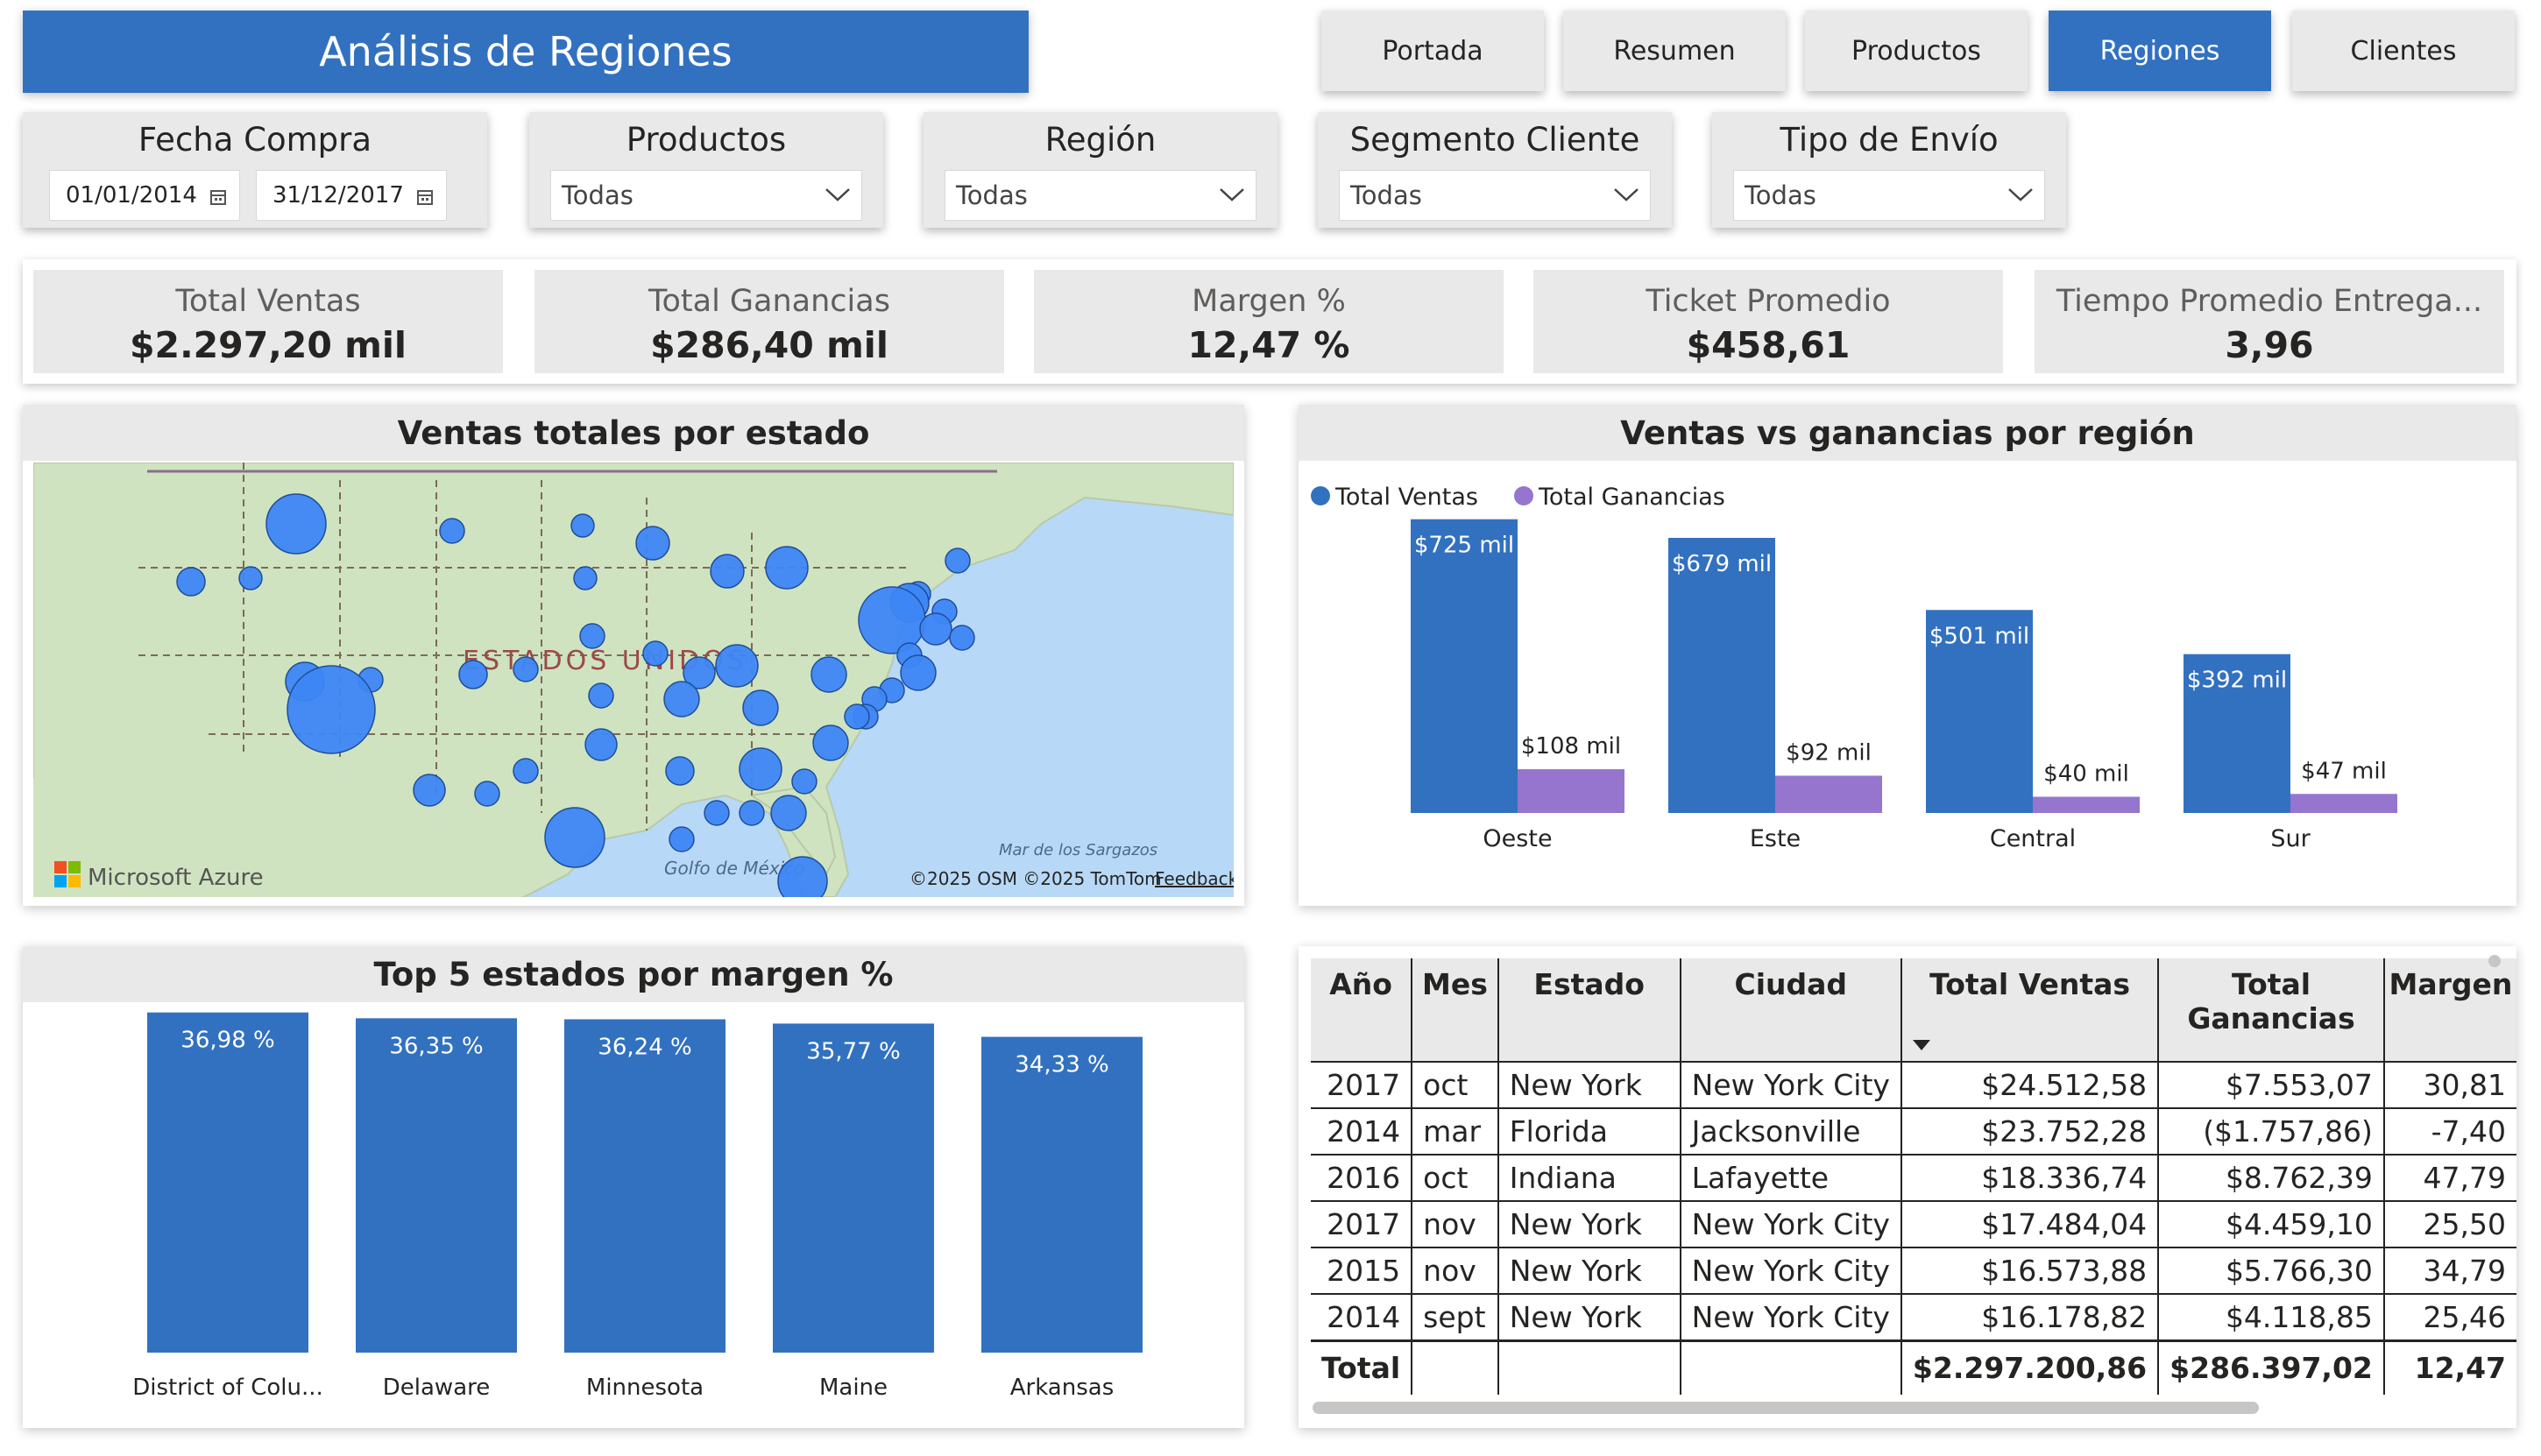 This screenshot has width=2541, height=1456. What do you see at coordinates (1454, 1316) in the screenshot?
I see `cell-mes: sept` at bounding box center [1454, 1316].